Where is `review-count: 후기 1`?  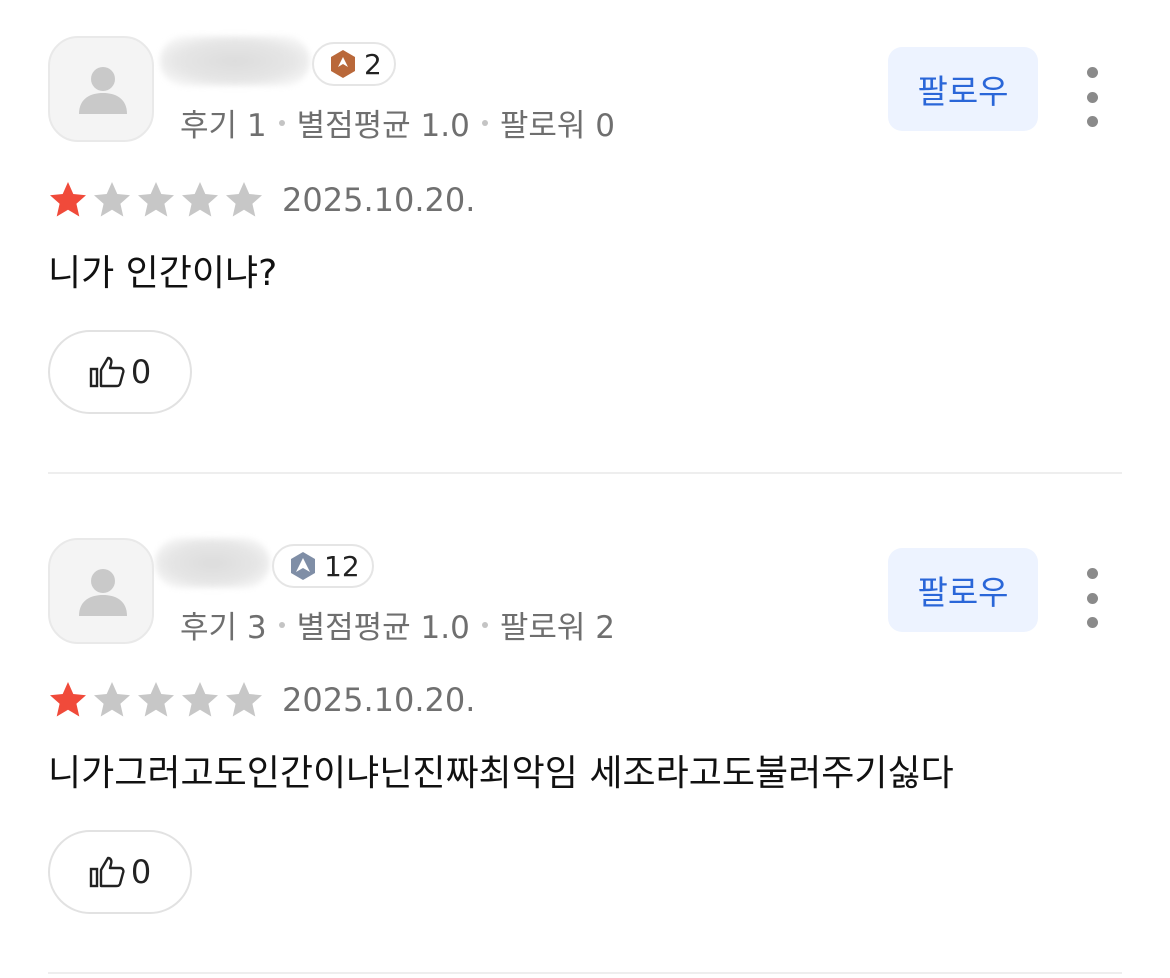 review-count: 후기 1 is located at coordinates (223, 126).